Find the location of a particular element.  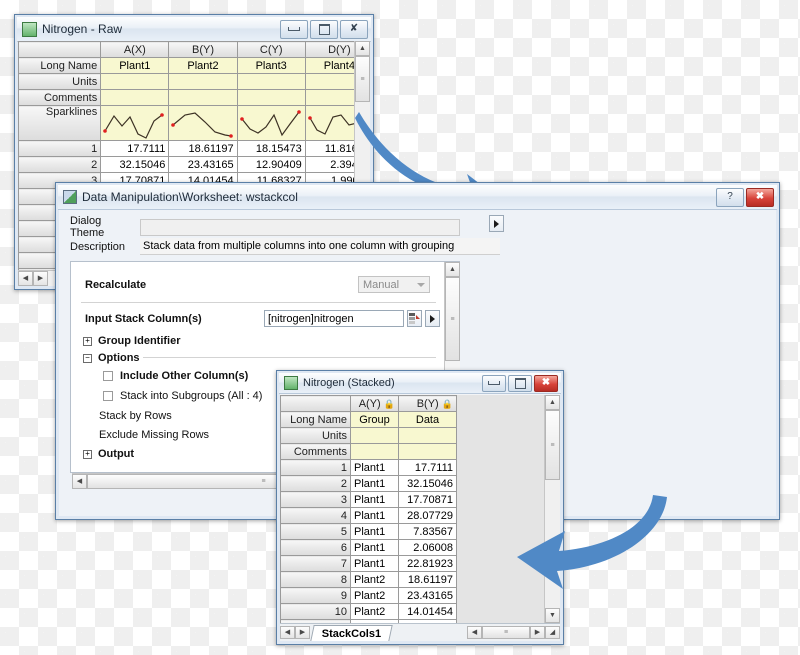

minimize-icon is located at coordinates (494, 383).